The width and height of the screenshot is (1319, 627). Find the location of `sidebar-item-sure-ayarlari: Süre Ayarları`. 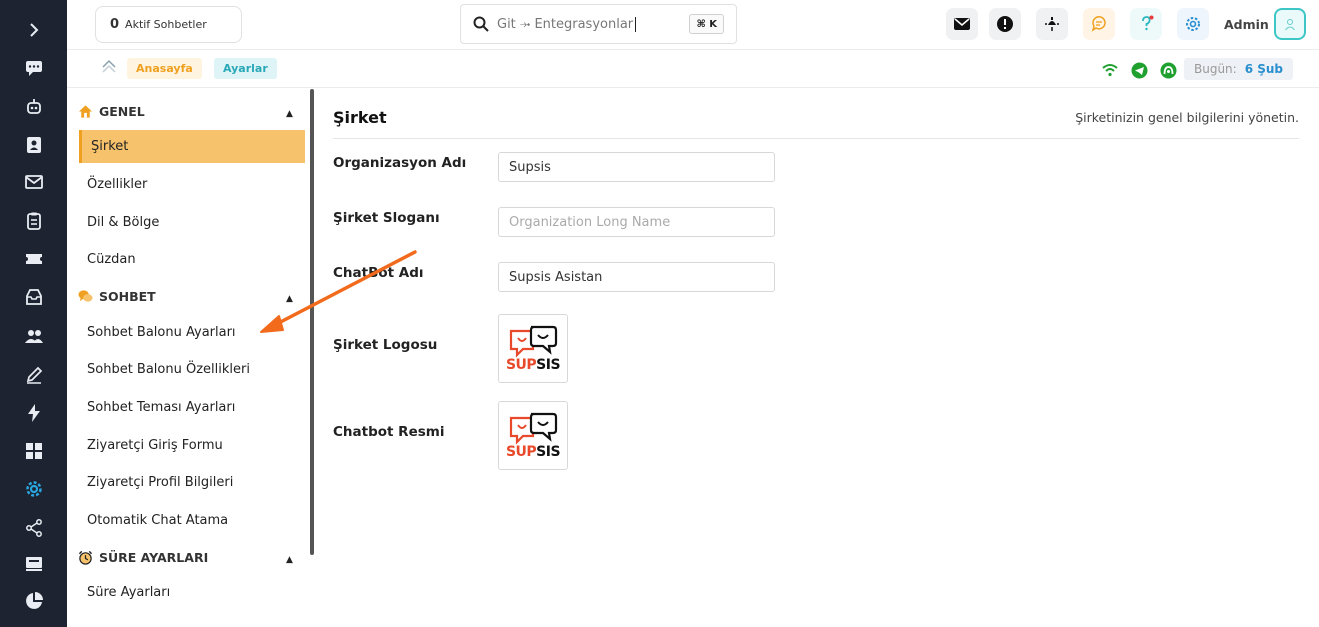

sidebar-item-sure-ayarlari: Süre Ayarları is located at coordinates (192, 592).